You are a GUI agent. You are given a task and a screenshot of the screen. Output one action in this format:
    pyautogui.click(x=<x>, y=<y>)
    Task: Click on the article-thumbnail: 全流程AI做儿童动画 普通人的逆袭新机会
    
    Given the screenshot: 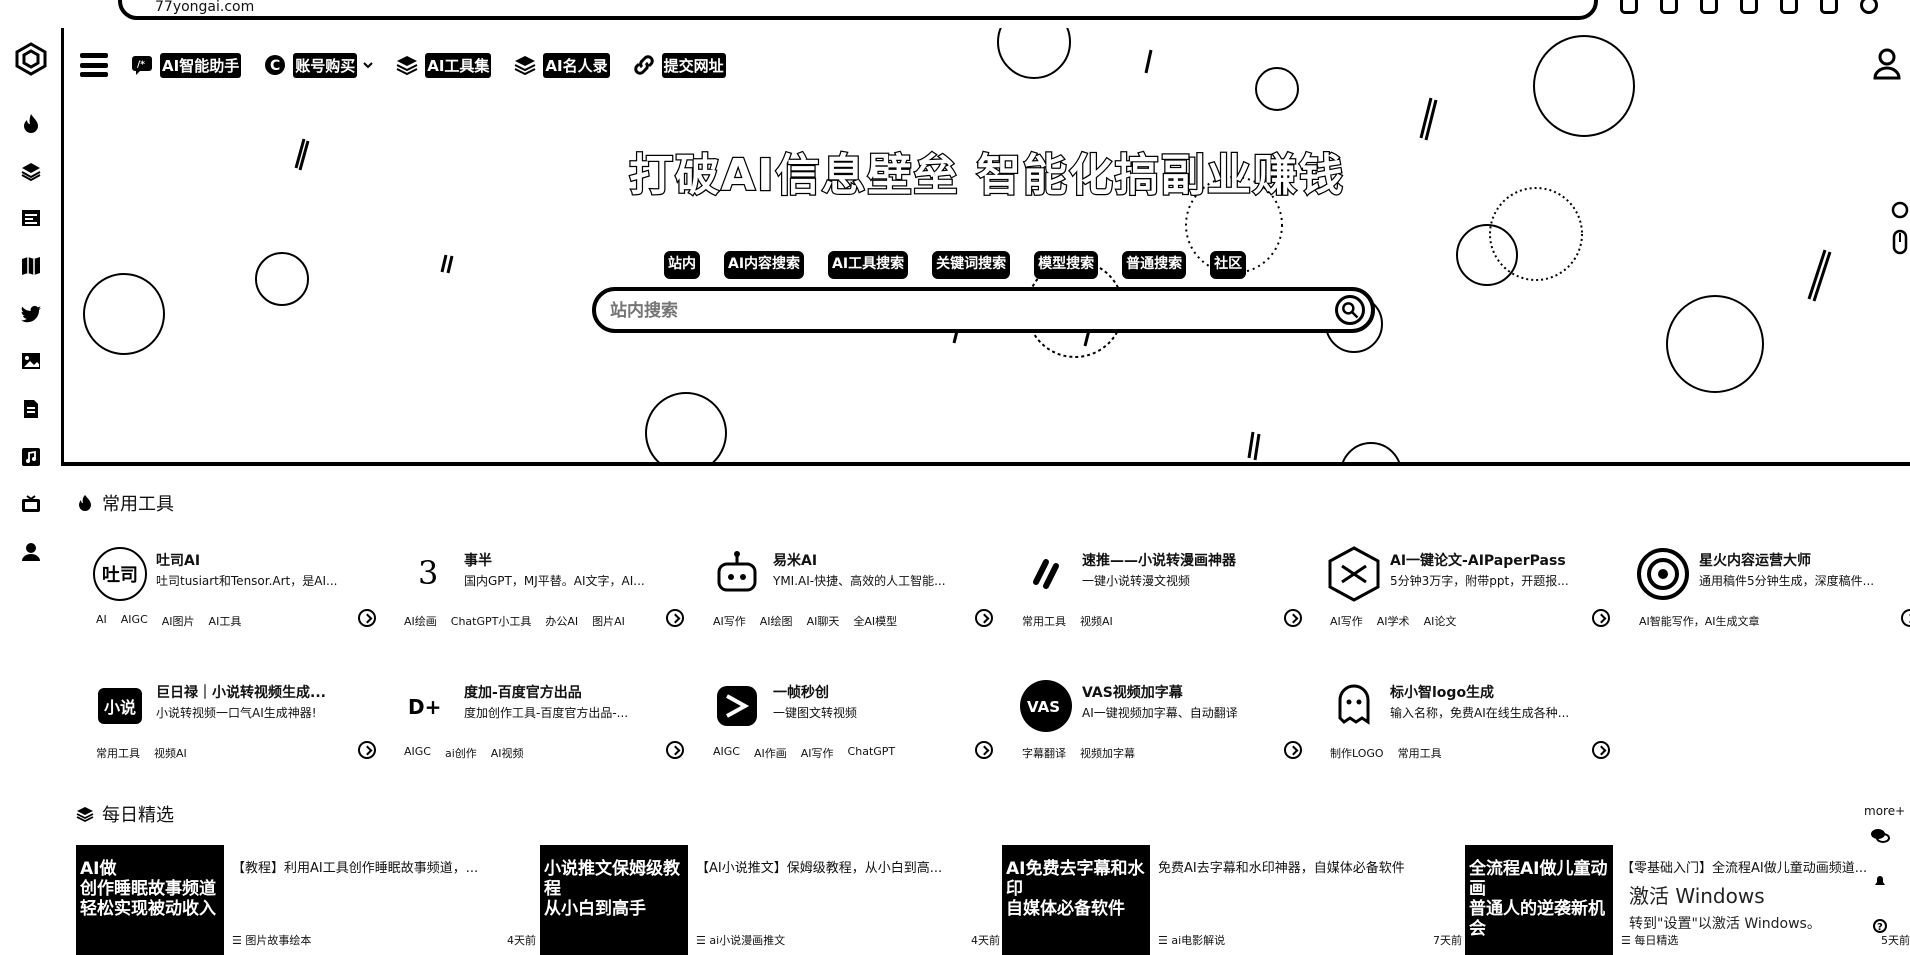 What is the action you would take?
    pyautogui.click(x=1539, y=900)
    